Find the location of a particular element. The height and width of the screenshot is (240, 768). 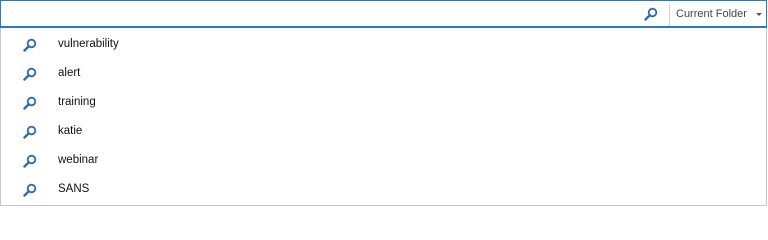

search-scope-dropdown: Current Folder is located at coordinates (718, 14).